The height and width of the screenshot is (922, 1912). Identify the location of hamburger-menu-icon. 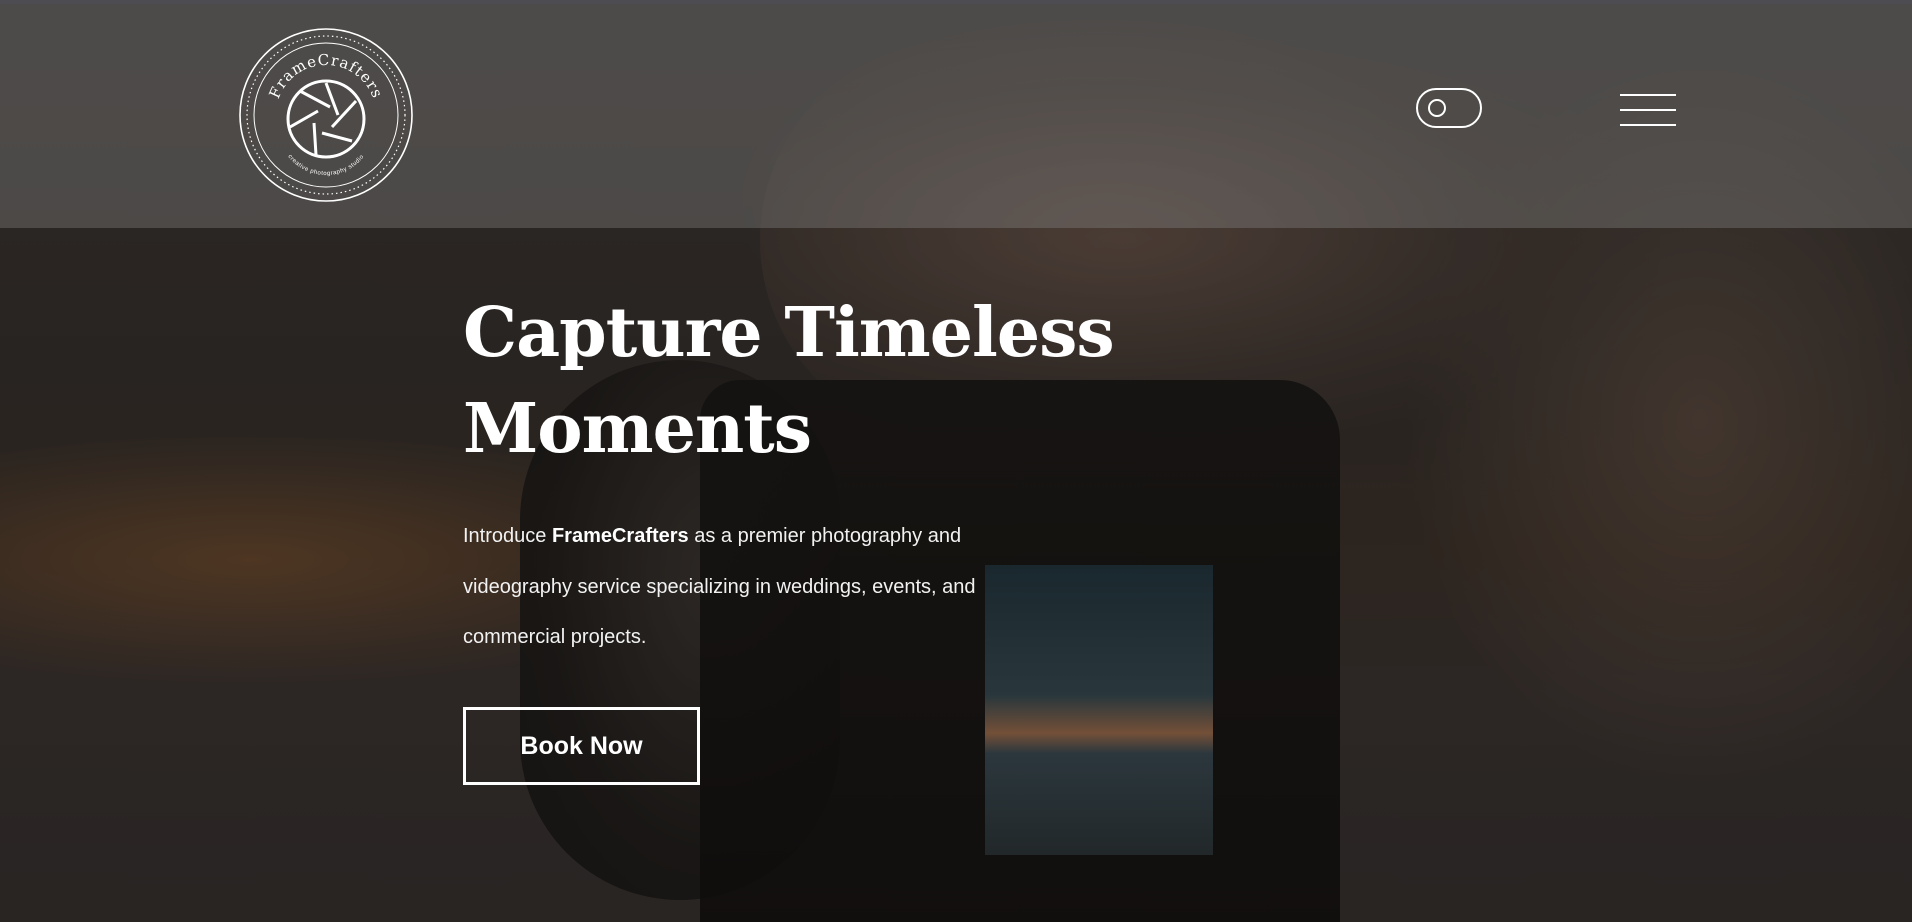
(1648, 95).